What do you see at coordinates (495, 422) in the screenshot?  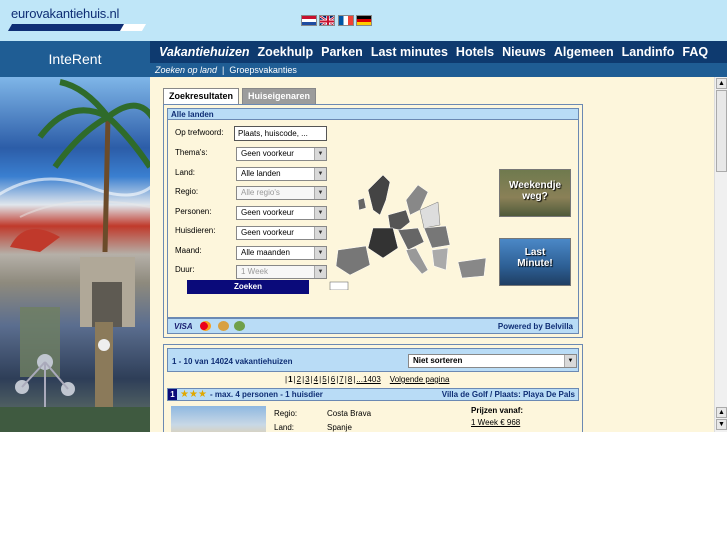 I see `price-link: 1 Week € 968` at bounding box center [495, 422].